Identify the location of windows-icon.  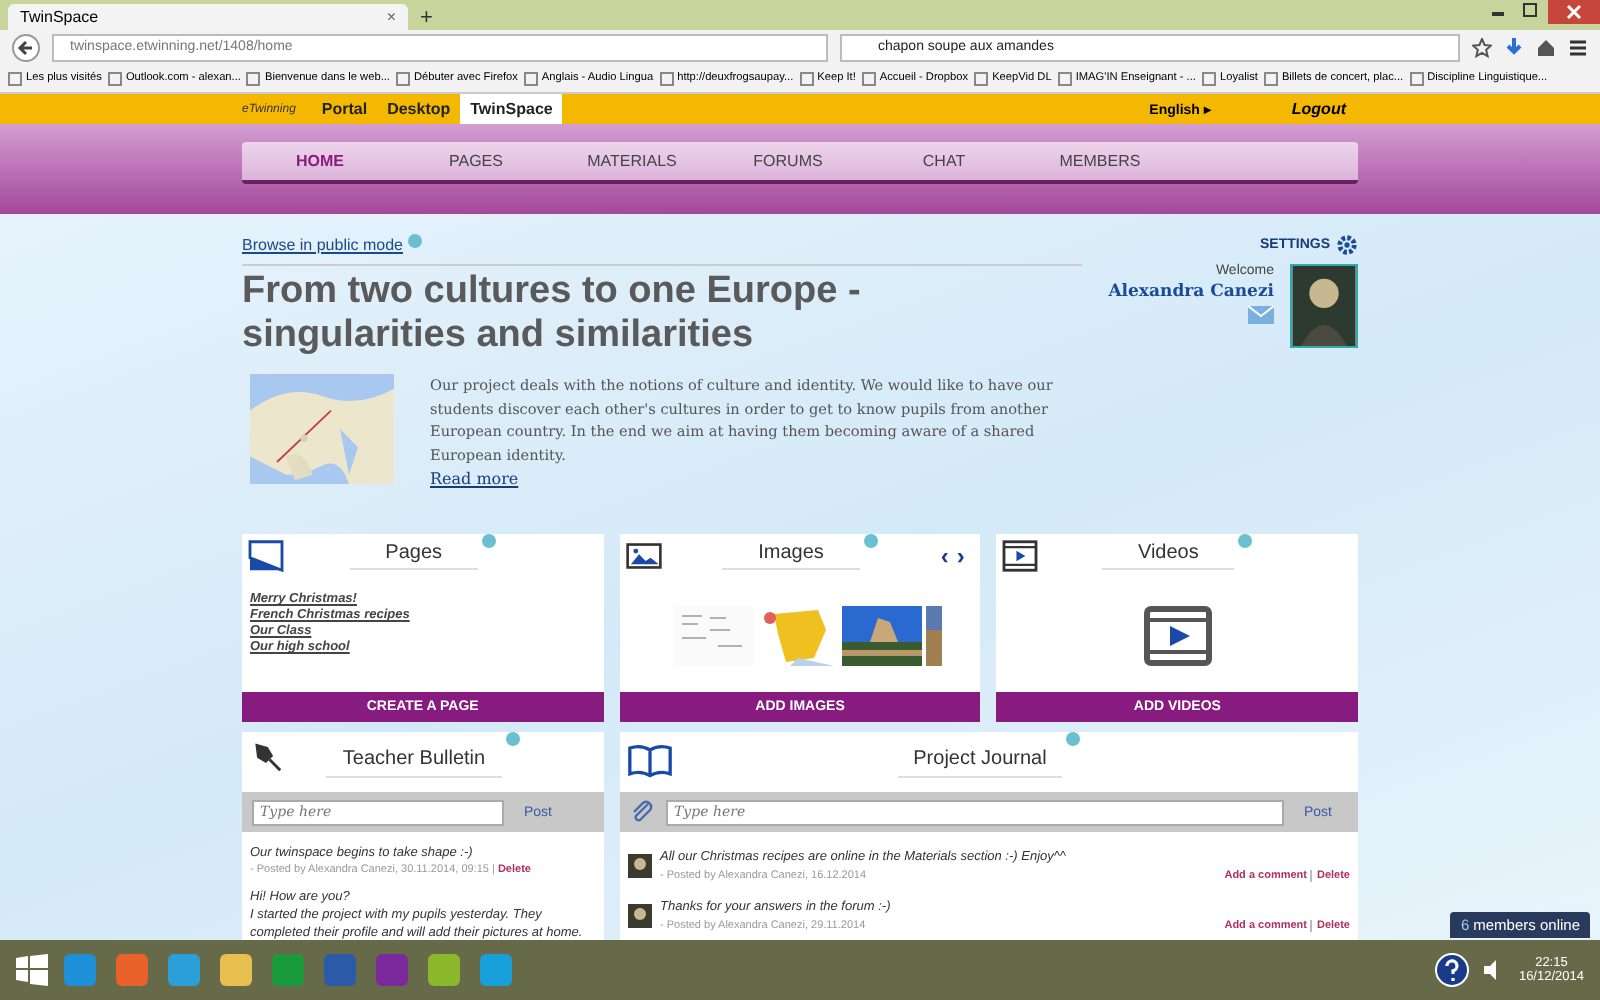
(32, 970).